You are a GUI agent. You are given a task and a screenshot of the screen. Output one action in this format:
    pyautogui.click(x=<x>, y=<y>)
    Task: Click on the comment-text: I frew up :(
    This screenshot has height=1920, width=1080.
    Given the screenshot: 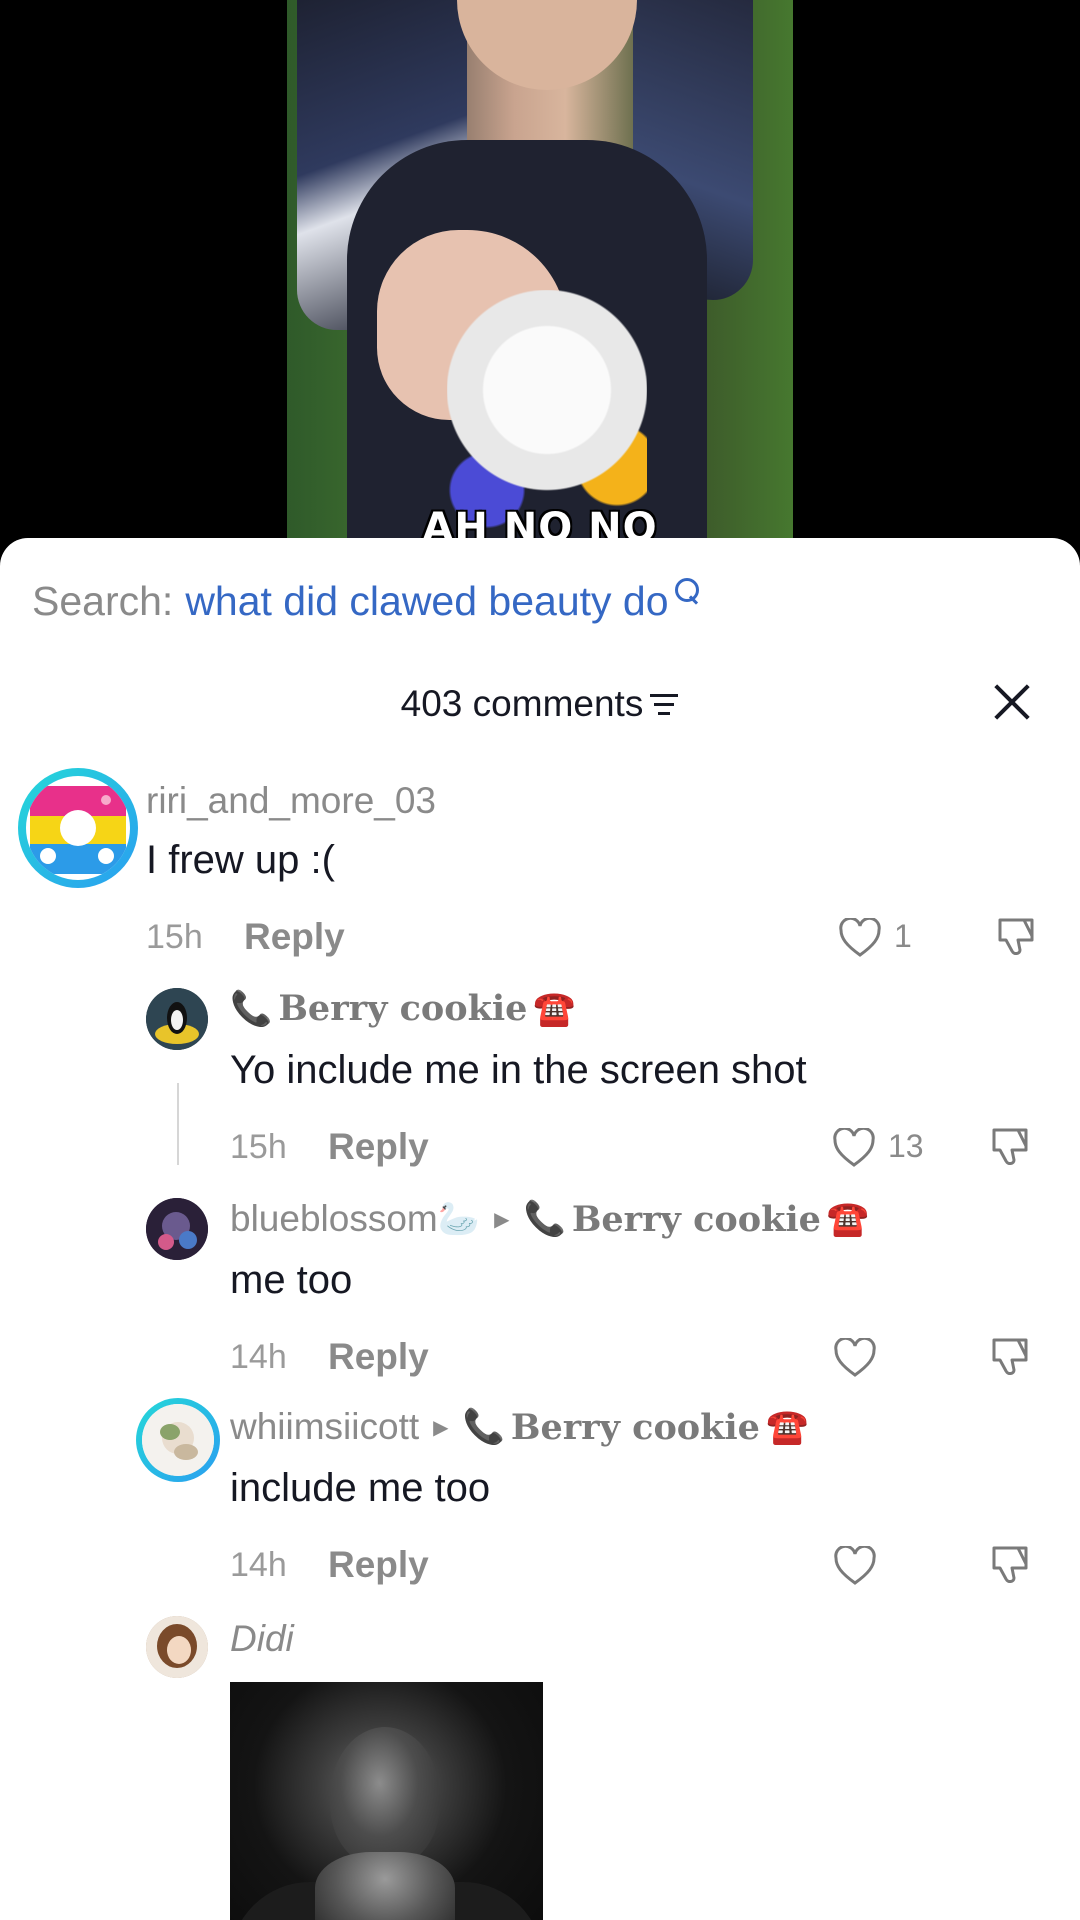 What is the action you would take?
    pyautogui.click(x=240, y=860)
    